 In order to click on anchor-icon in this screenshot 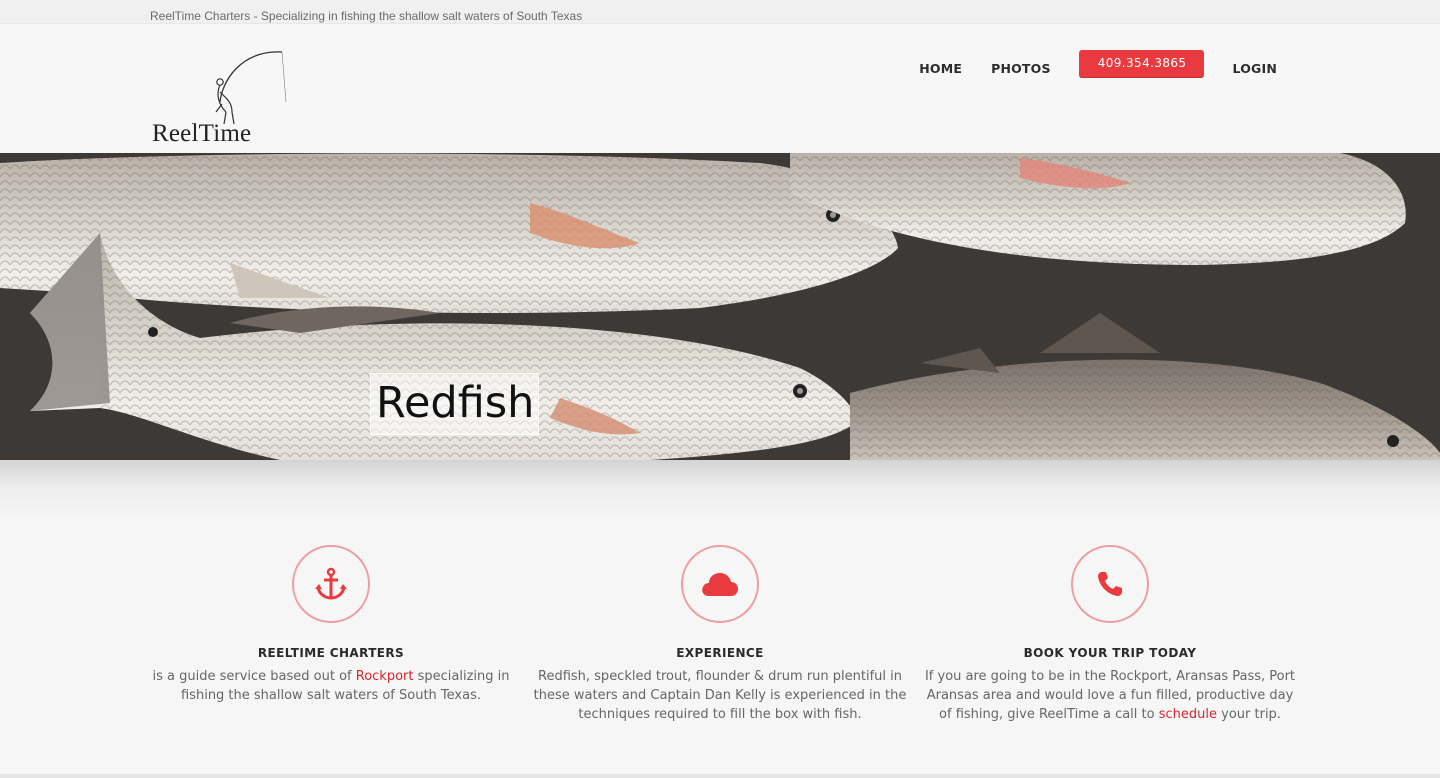, I will do `click(331, 583)`.